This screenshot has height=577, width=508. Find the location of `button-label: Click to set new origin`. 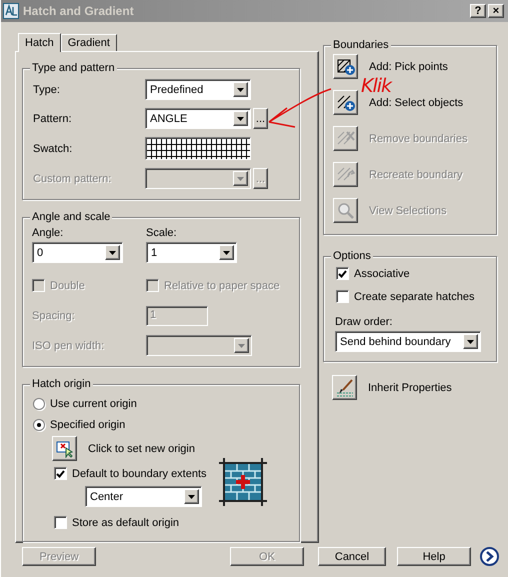

button-label: Click to set new origin is located at coordinates (141, 448).